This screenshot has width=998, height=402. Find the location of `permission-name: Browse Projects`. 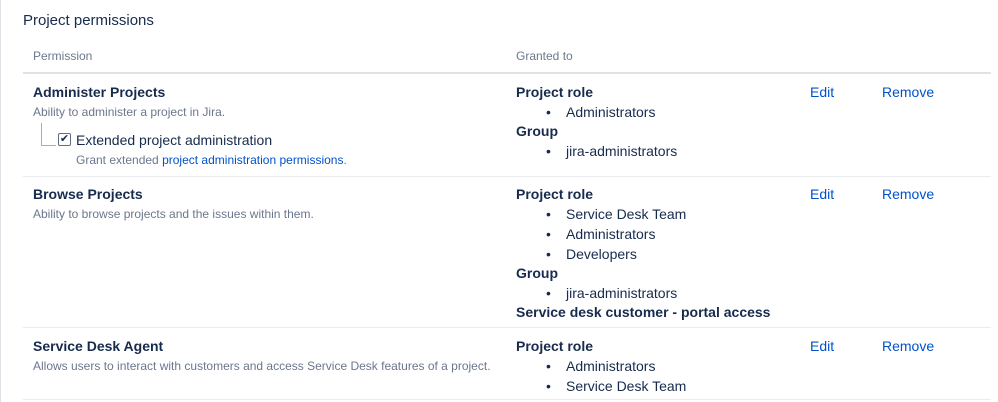

permission-name: Browse Projects is located at coordinates (88, 194).